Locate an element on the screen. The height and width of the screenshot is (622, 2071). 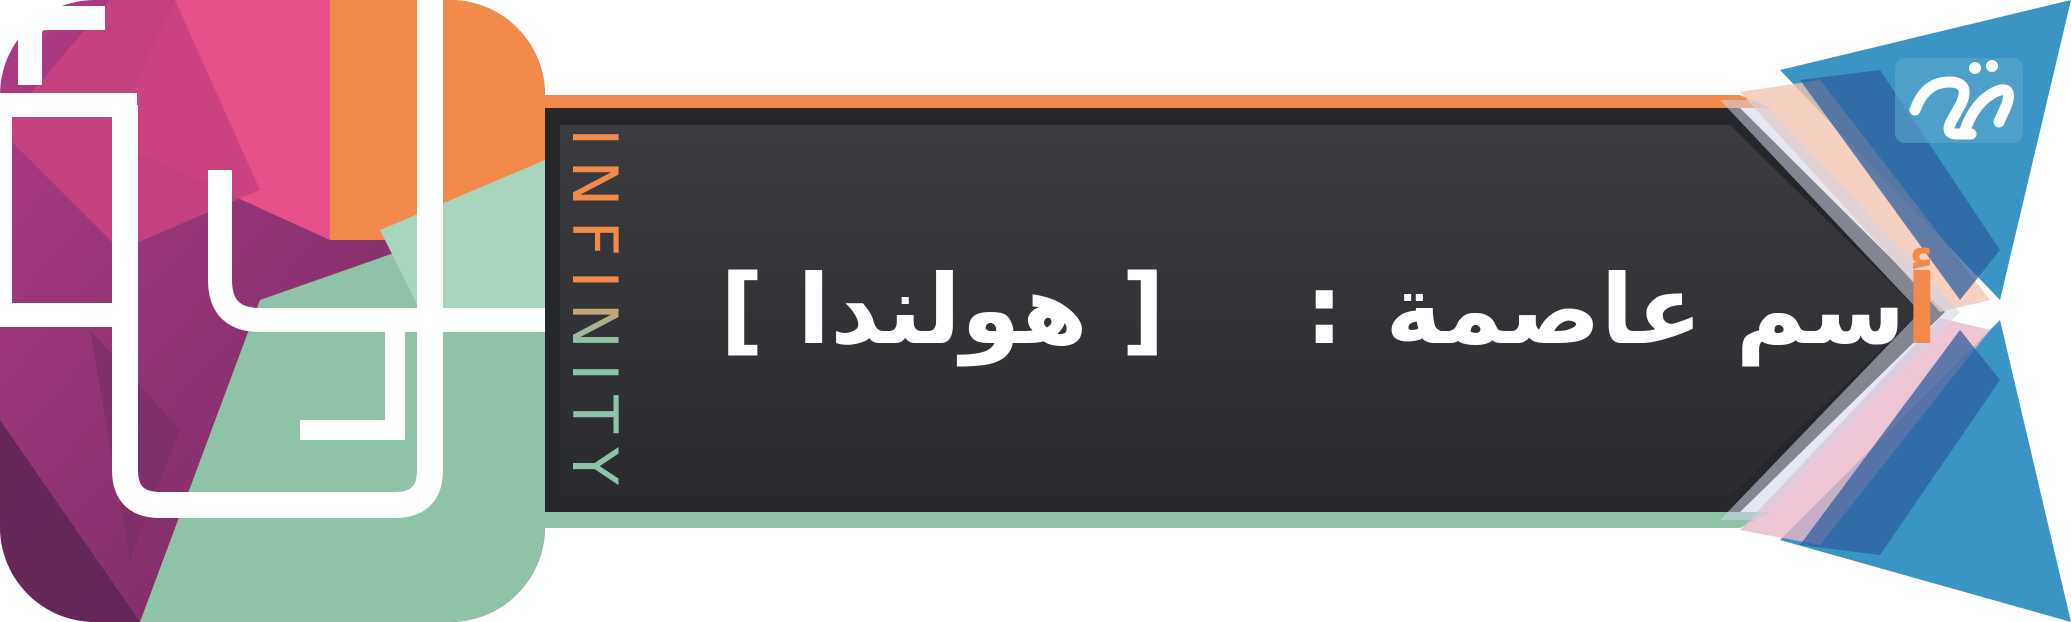
question-label: أسم عاصمة is located at coordinates (1661, 310).